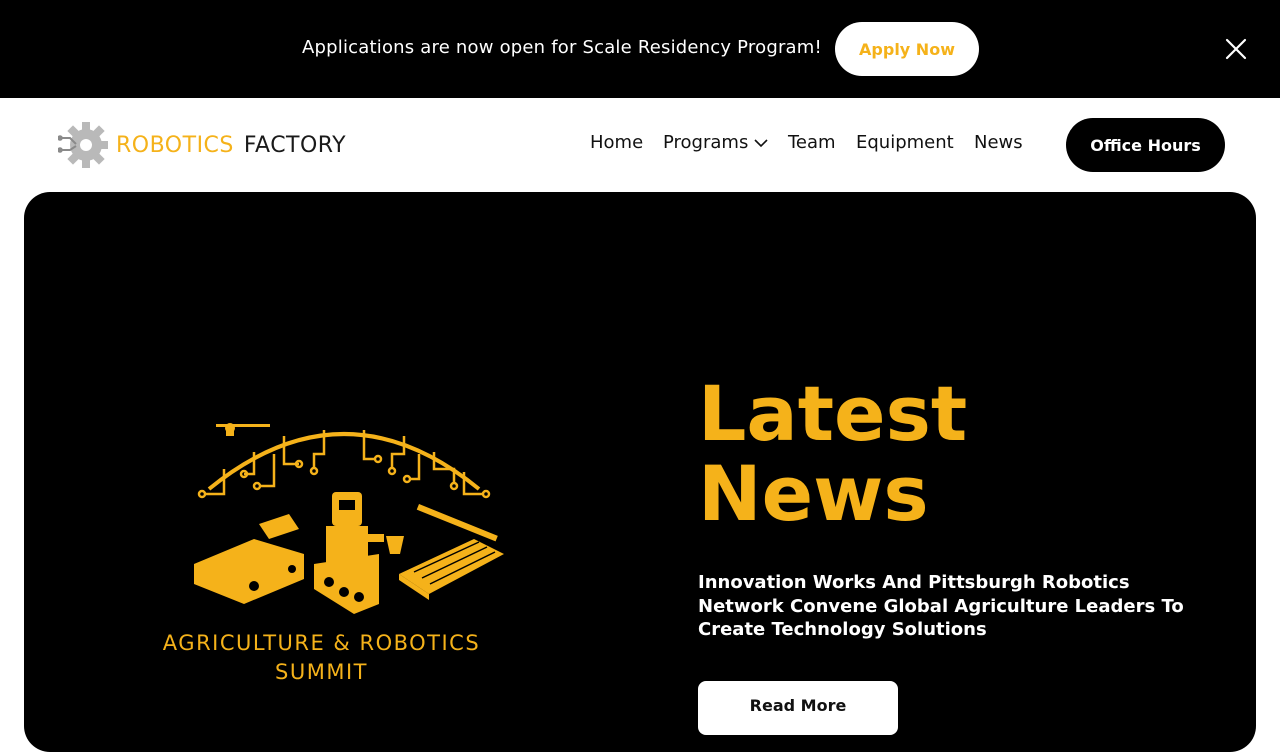  I want to click on nav-home: Home, so click(616, 142).